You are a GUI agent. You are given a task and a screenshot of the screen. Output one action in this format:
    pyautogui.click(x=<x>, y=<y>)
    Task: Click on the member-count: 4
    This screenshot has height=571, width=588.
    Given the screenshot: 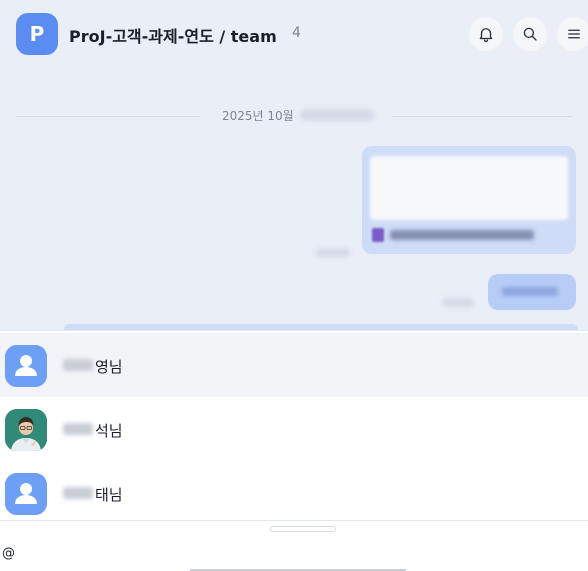 What is the action you would take?
    pyautogui.click(x=296, y=33)
    